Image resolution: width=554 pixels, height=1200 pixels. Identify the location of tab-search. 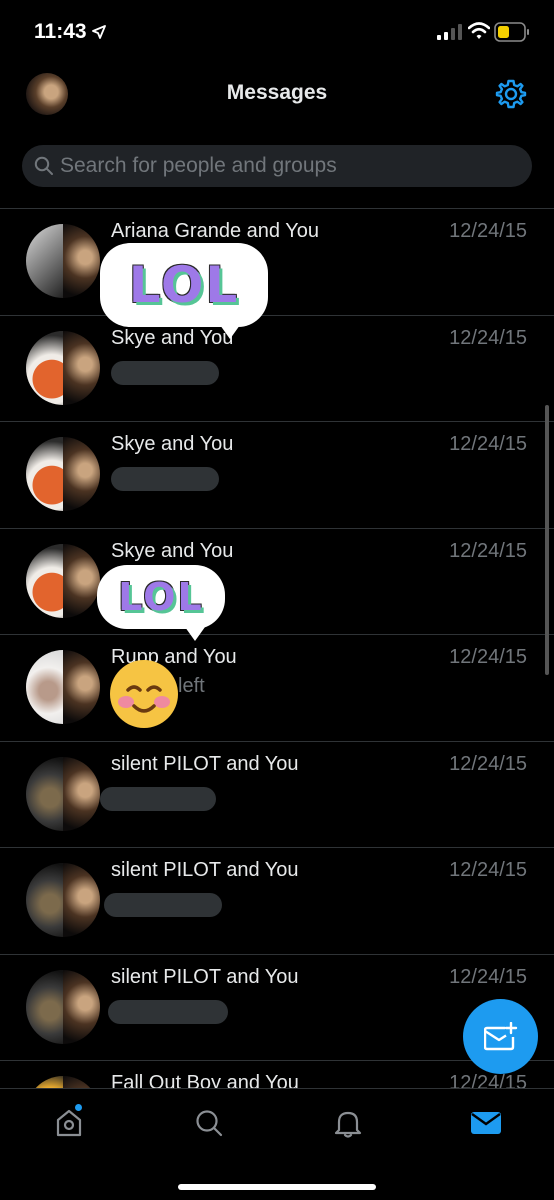
(209, 1123).